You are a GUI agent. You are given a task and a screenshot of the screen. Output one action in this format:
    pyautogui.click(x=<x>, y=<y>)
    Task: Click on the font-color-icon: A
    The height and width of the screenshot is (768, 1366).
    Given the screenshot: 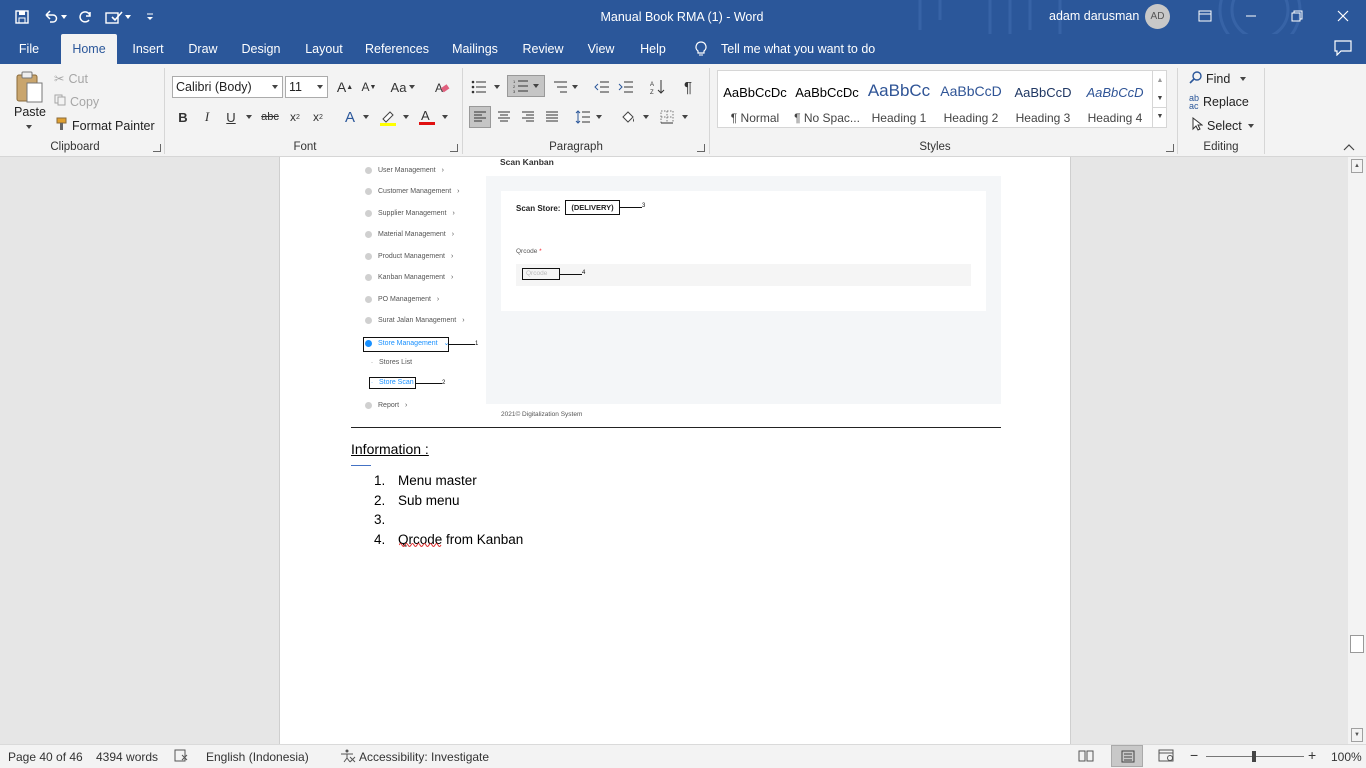 What is the action you would take?
    pyautogui.click(x=427, y=117)
    